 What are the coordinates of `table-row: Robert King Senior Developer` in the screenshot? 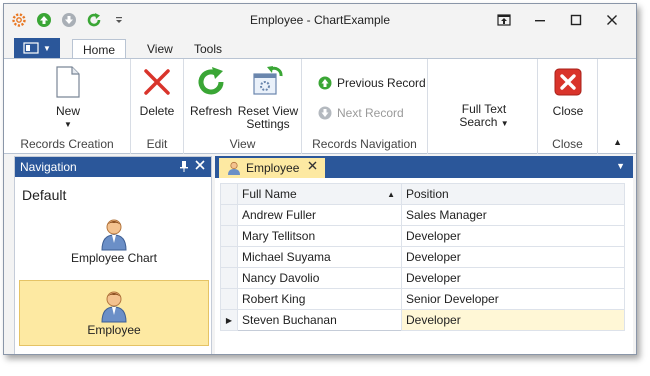 It's located at (422, 299).